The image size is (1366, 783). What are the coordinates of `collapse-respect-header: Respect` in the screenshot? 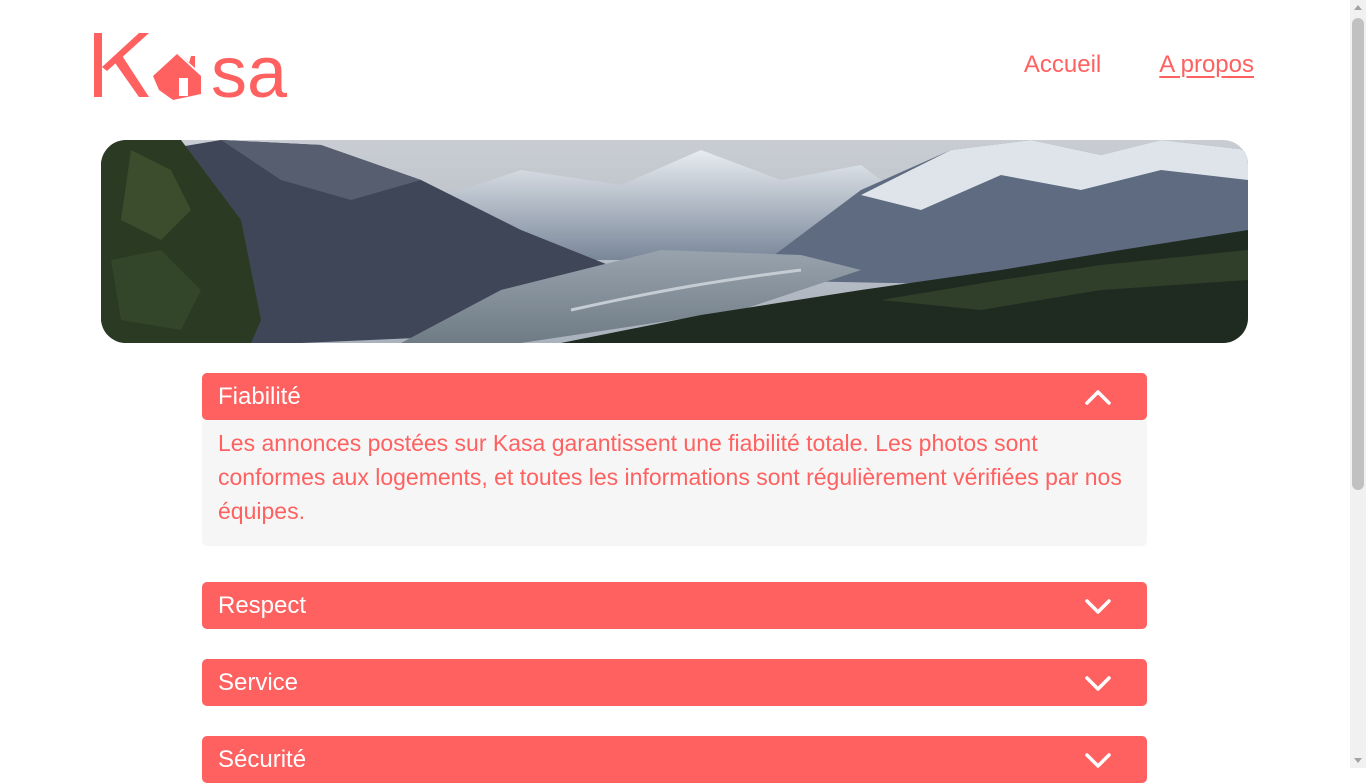 It's located at (674, 605).